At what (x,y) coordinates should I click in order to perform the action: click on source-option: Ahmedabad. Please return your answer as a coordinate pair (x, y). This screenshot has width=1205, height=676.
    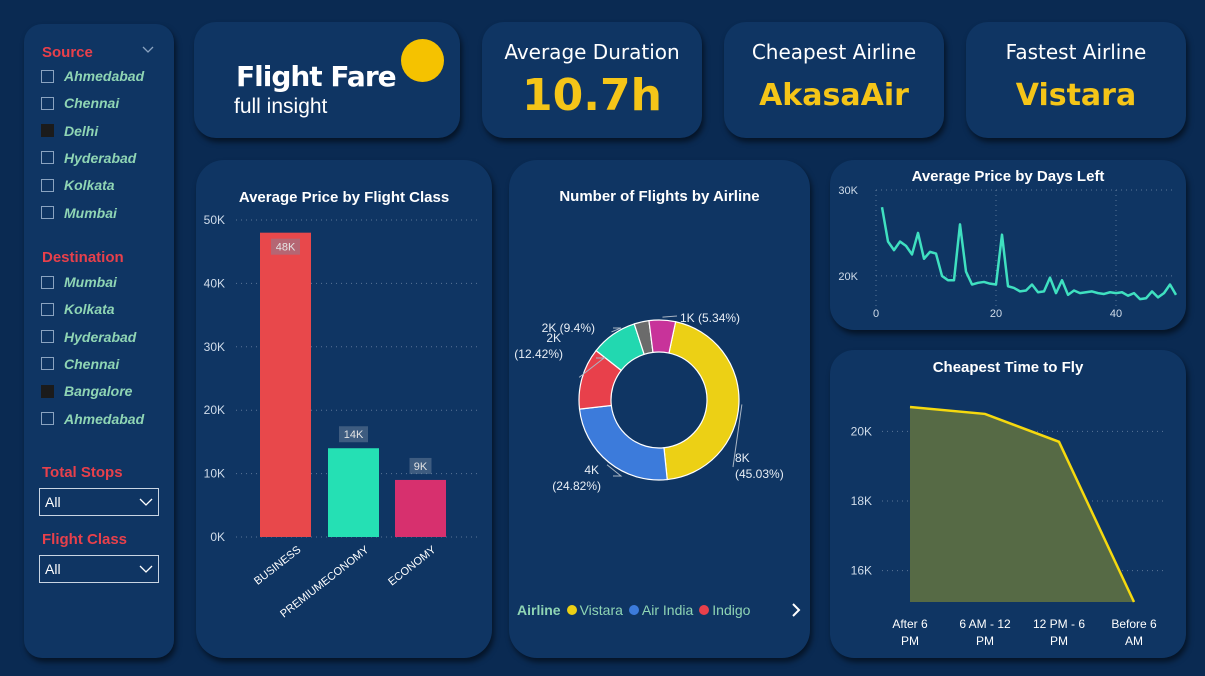
    Looking at the image, I should click on (92, 76).